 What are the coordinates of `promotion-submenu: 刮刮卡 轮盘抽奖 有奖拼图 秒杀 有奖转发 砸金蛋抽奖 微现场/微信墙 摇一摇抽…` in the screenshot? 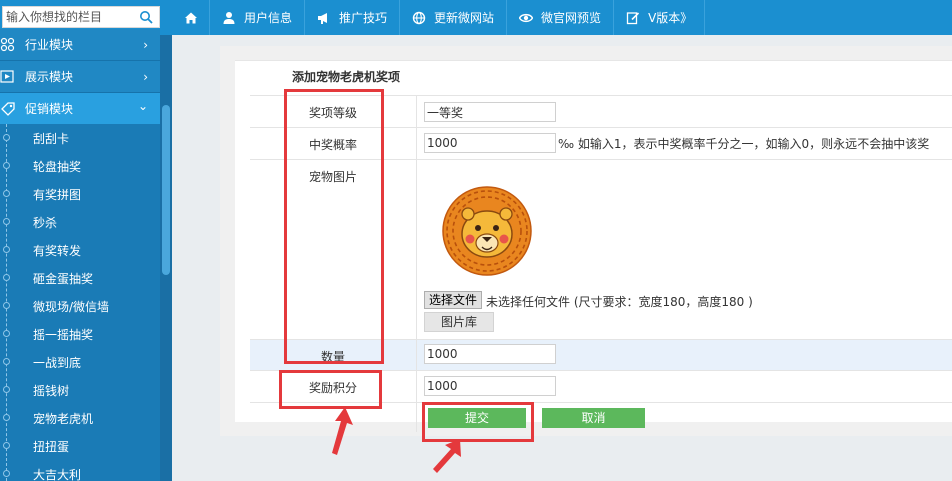 It's located at (80, 302).